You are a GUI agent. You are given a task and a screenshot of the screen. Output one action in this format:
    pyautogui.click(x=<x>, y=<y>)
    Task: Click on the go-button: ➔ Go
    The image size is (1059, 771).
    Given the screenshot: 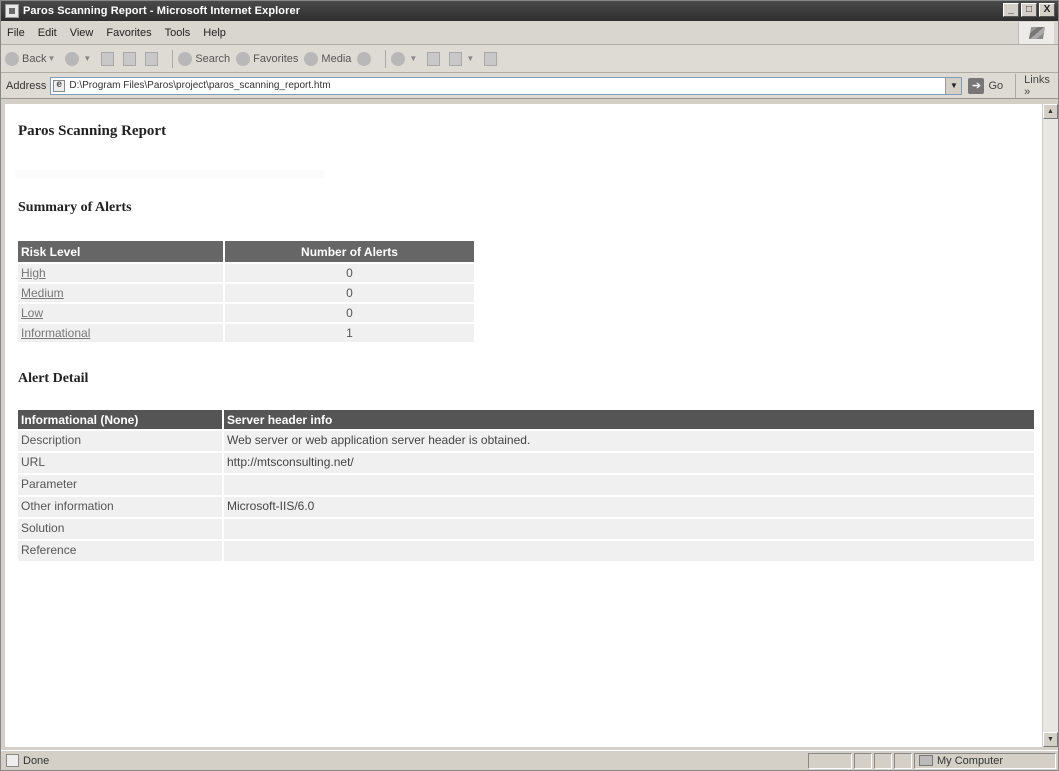 What is the action you would take?
    pyautogui.click(x=986, y=85)
    